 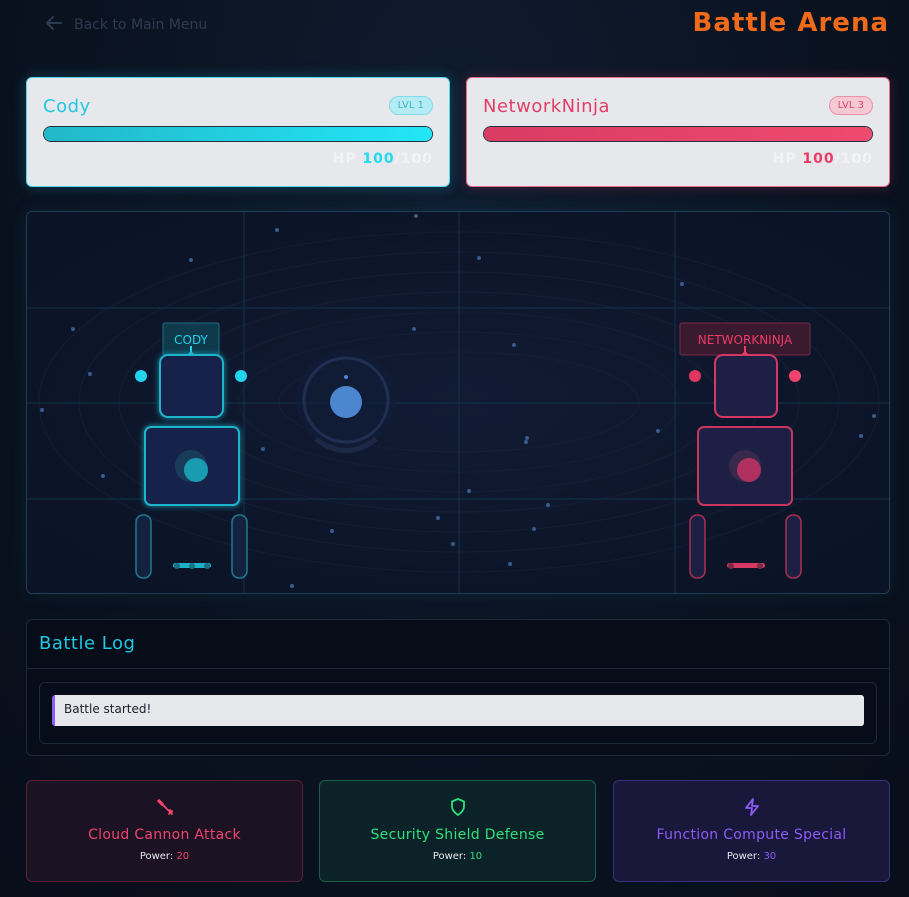 I want to click on battle-log-list: Battle started!, so click(x=458, y=713).